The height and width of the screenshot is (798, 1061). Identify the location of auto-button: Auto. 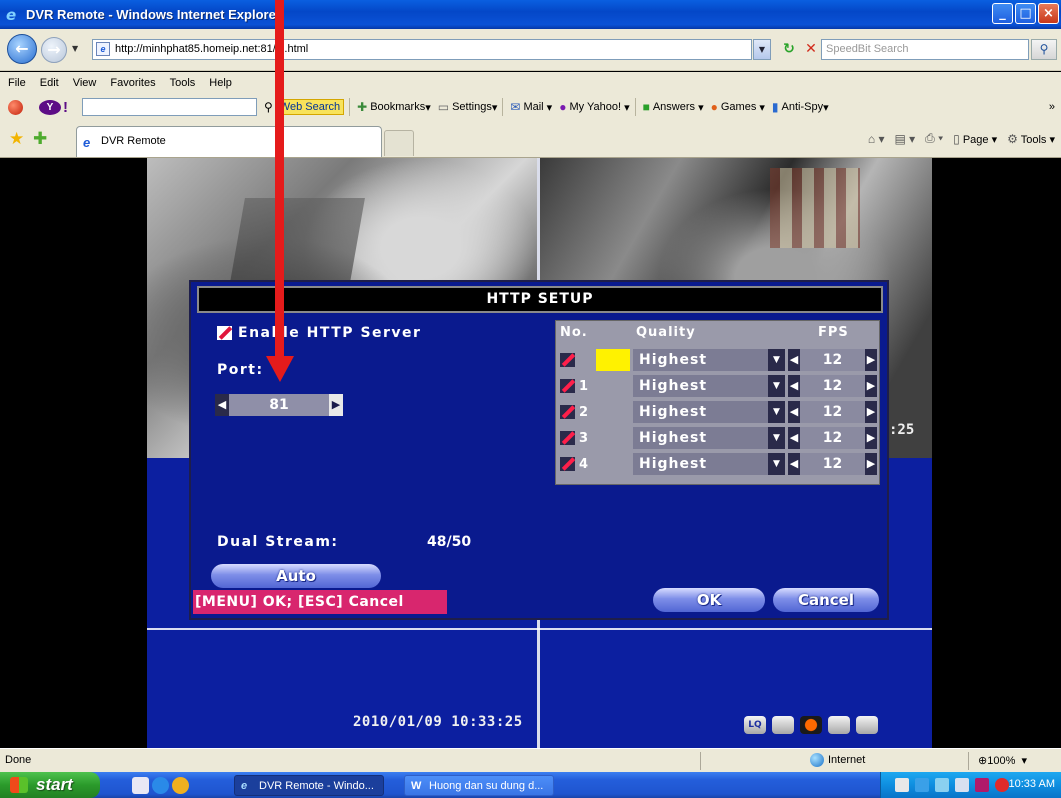
(296, 576).